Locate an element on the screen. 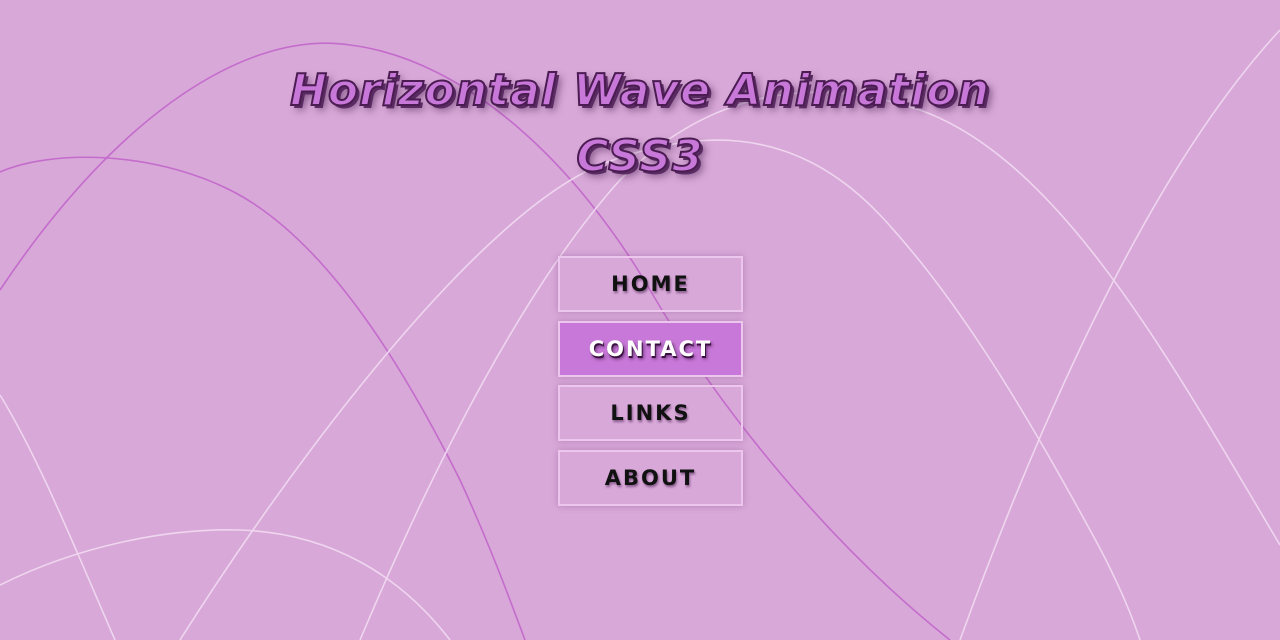 The height and width of the screenshot is (640, 1280). main-nav: HOME CONTACT LINKS ABOUT is located at coordinates (650, 385).